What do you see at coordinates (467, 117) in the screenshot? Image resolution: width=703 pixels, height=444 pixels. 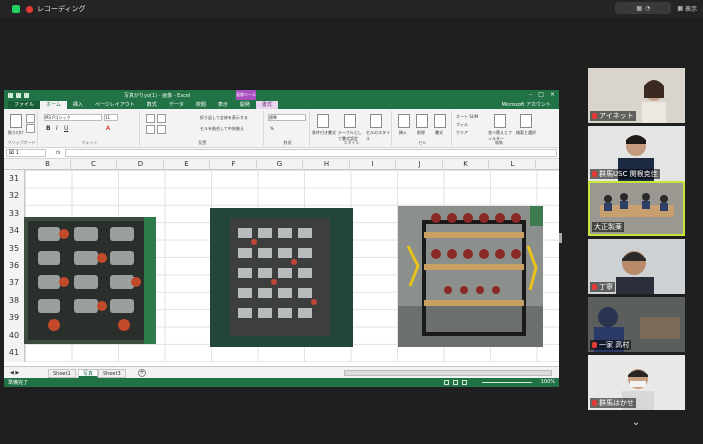 I see `autosum-button: オート SUM` at bounding box center [467, 117].